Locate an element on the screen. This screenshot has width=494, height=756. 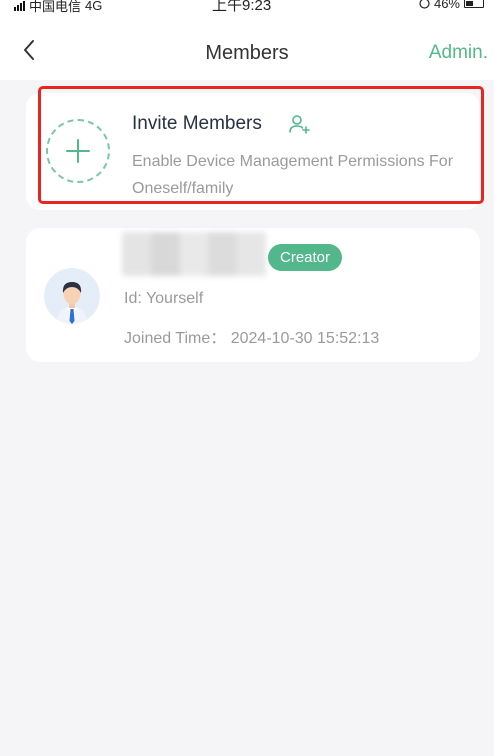
admin-button: Admin. is located at coordinates (458, 53).